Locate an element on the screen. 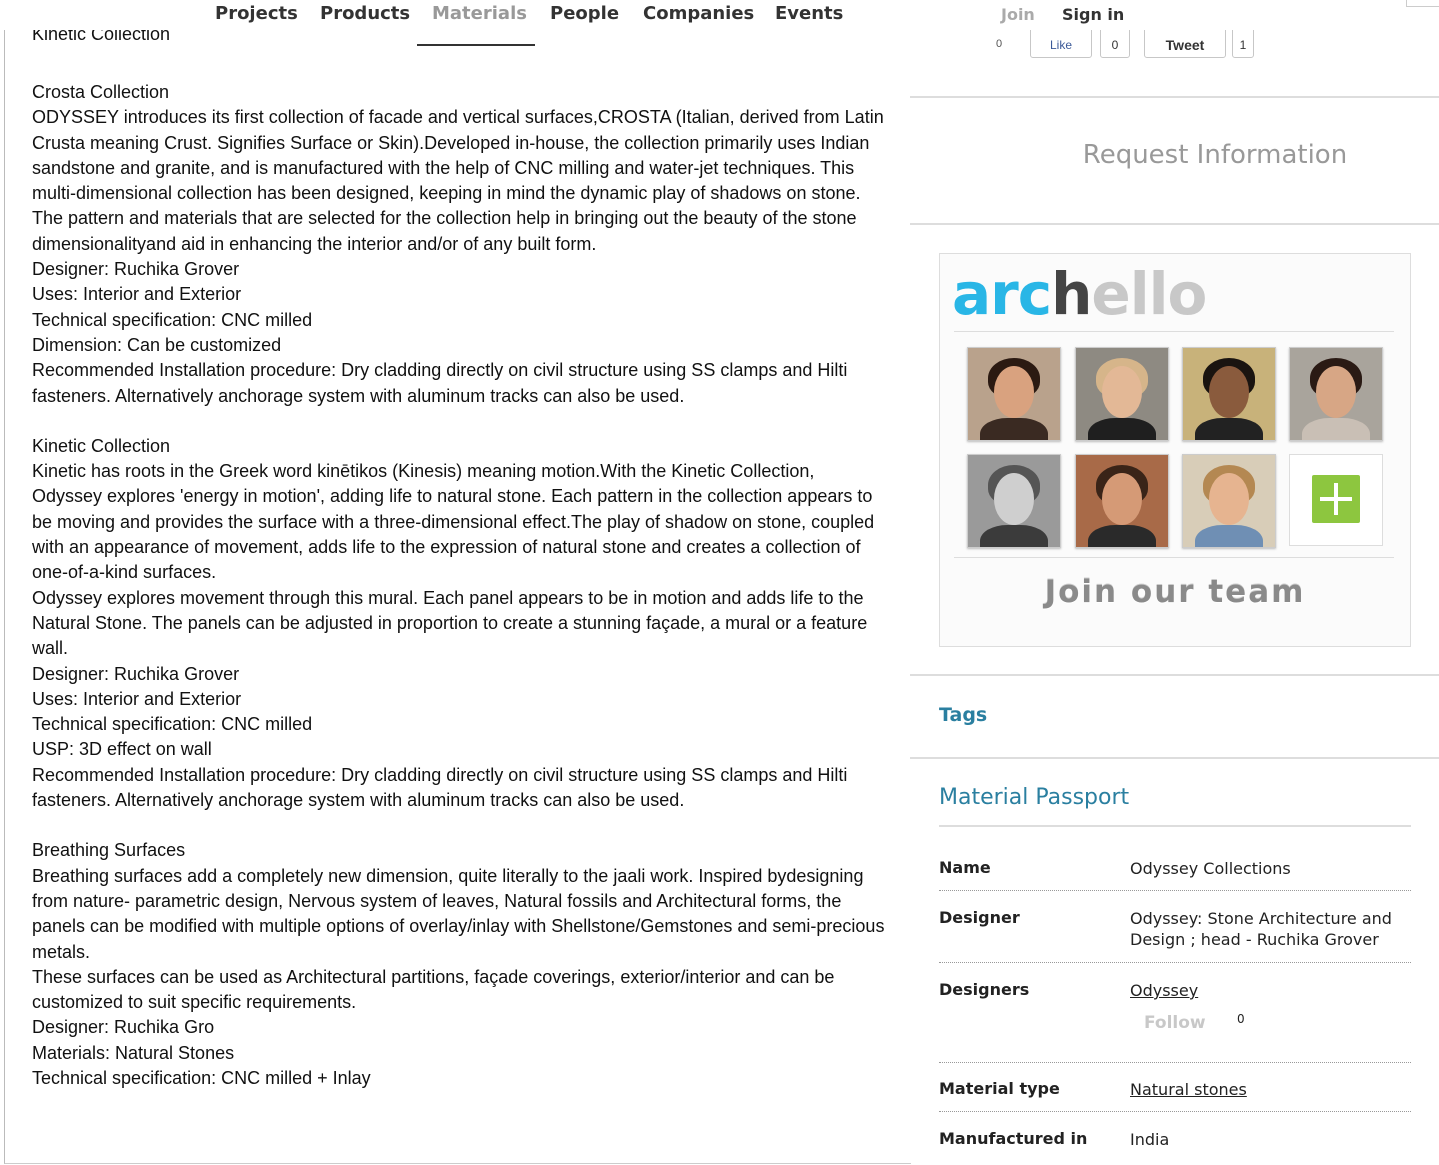  tweet-count: 1 is located at coordinates (1243, 44).